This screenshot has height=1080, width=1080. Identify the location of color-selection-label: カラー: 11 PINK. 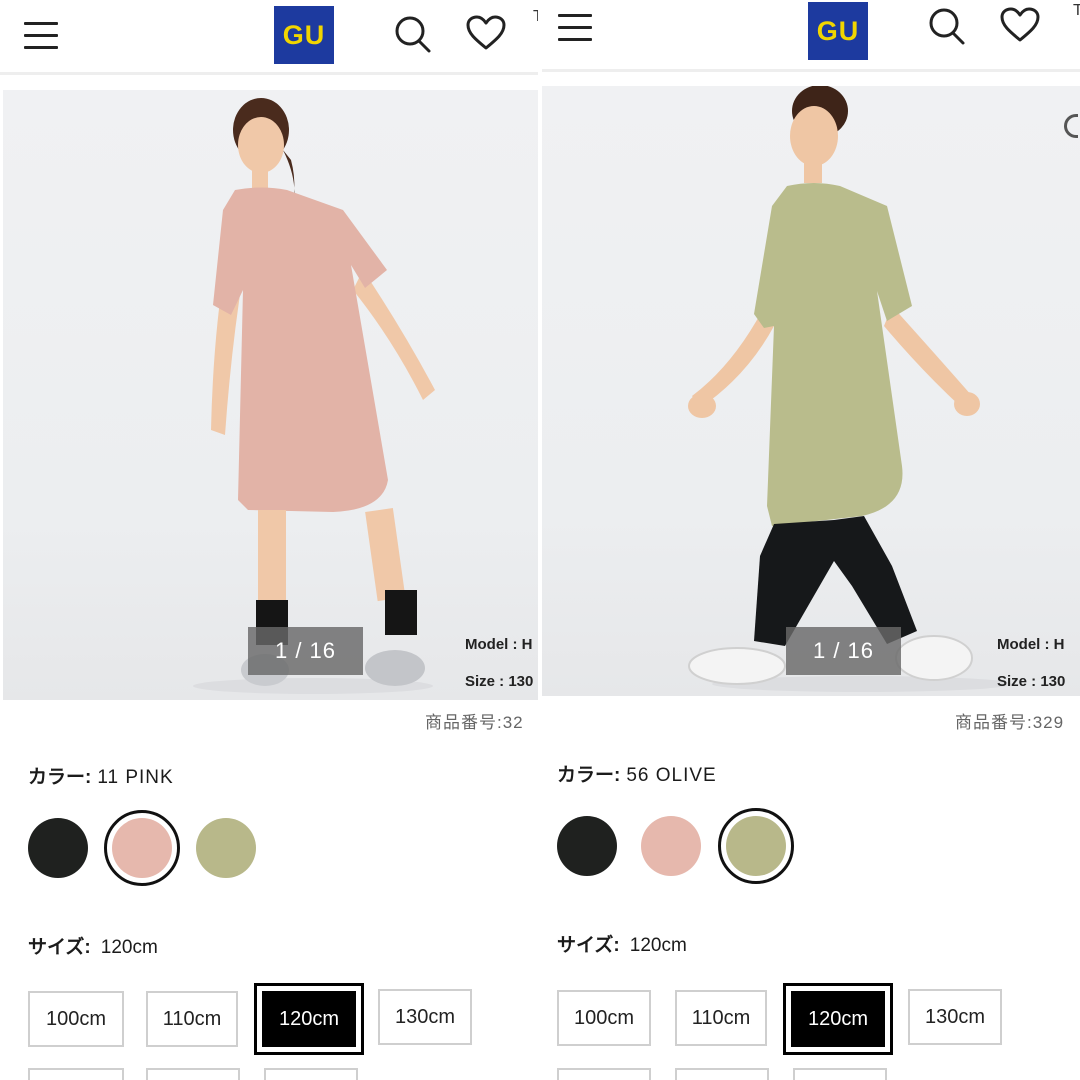
(101, 775).